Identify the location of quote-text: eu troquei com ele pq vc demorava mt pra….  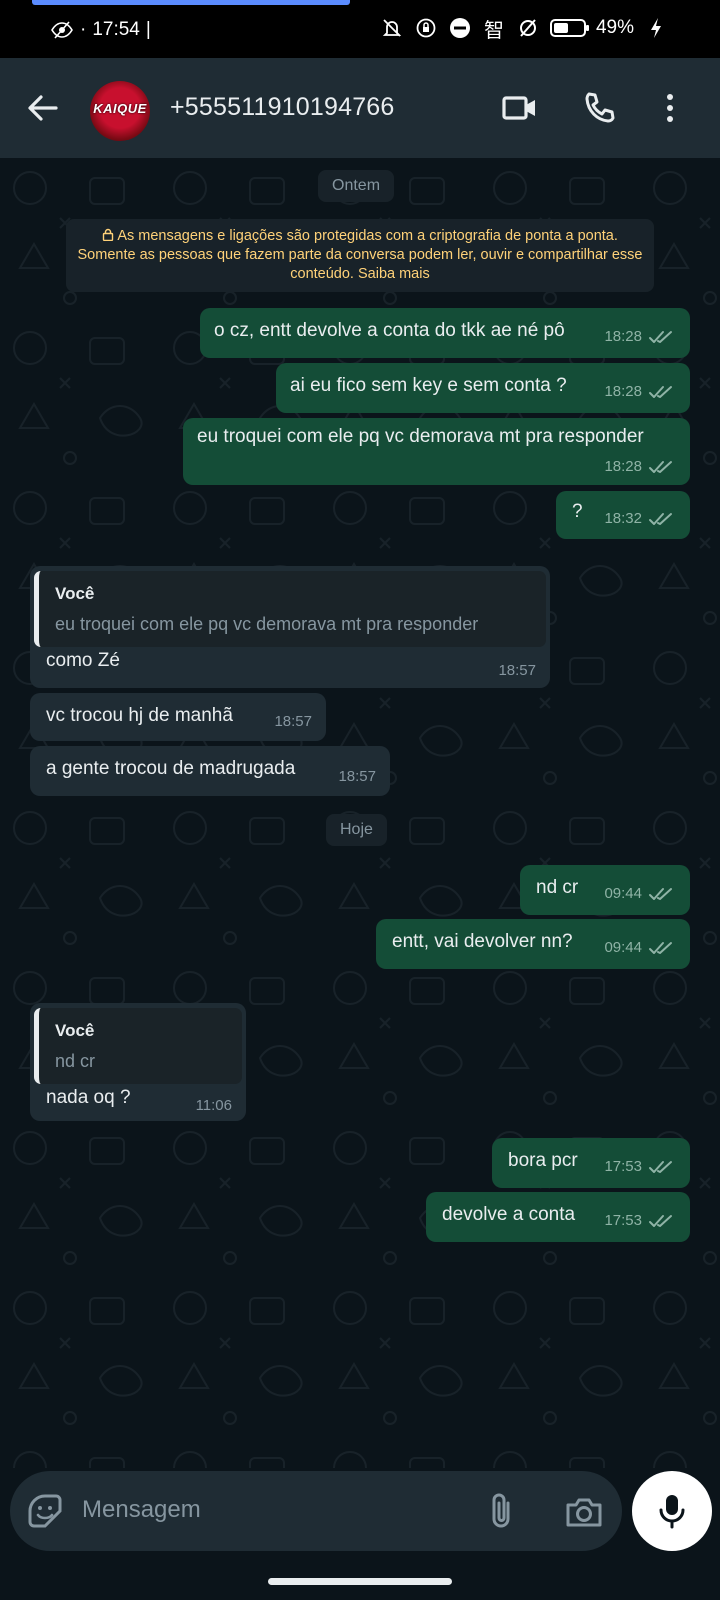
(267, 624).